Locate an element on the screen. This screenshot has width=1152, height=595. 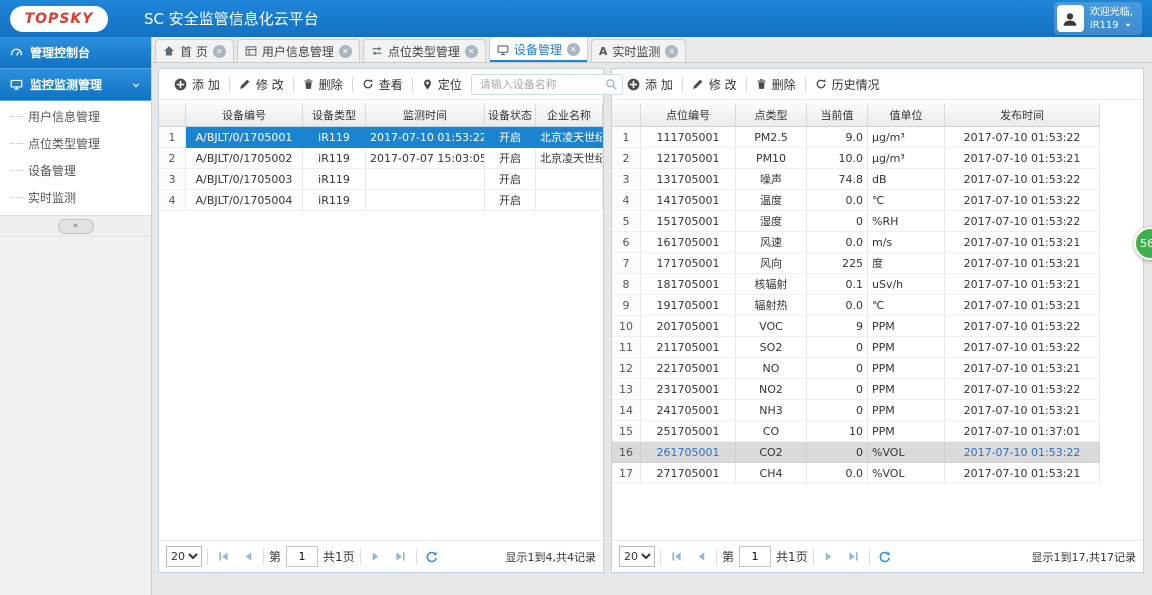
table-row: 17 271705001 CH4 0.0 %VOL 2017-07-10 01:53:21 is located at coordinates (856, 473).